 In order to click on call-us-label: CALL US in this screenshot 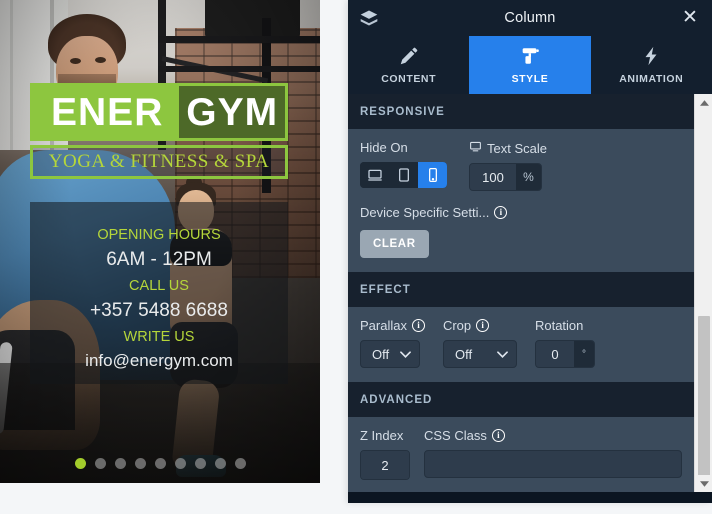, I will do `click(159, 285)`.